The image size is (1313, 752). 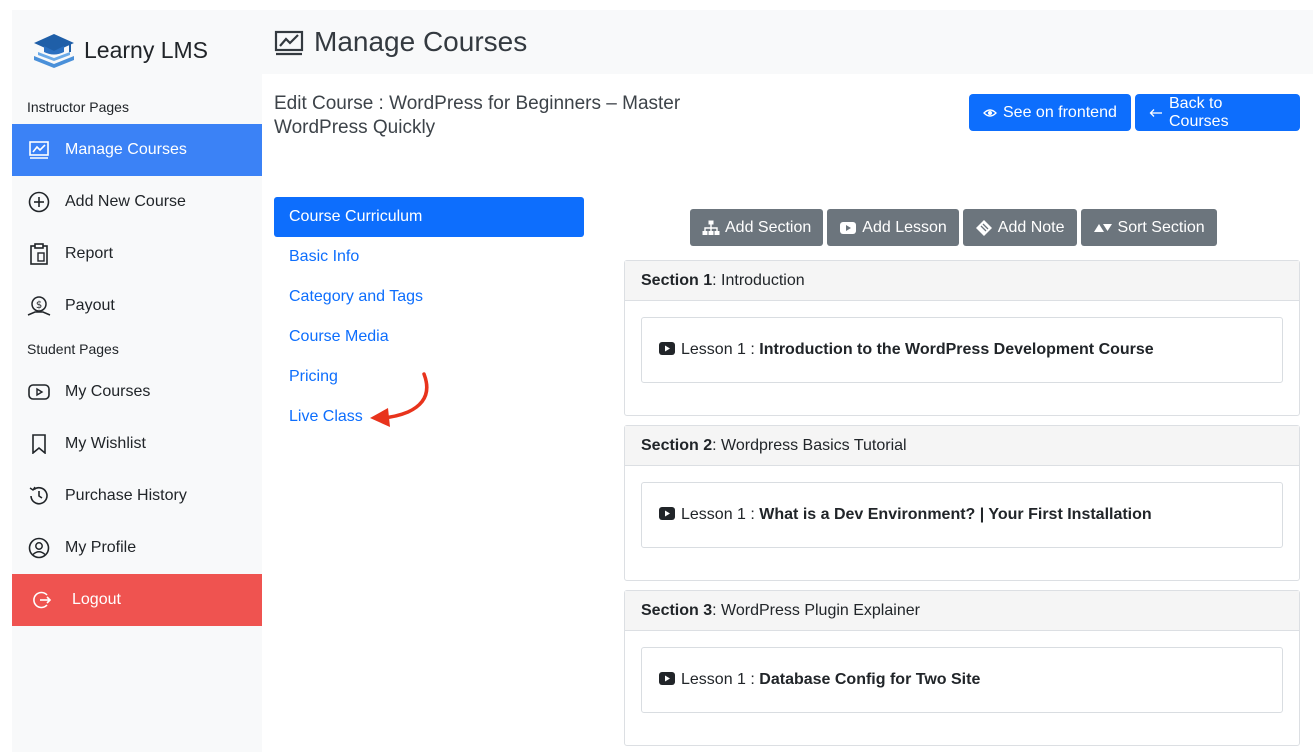 I want to click on play-square-icon, so click(x=39, y=392).